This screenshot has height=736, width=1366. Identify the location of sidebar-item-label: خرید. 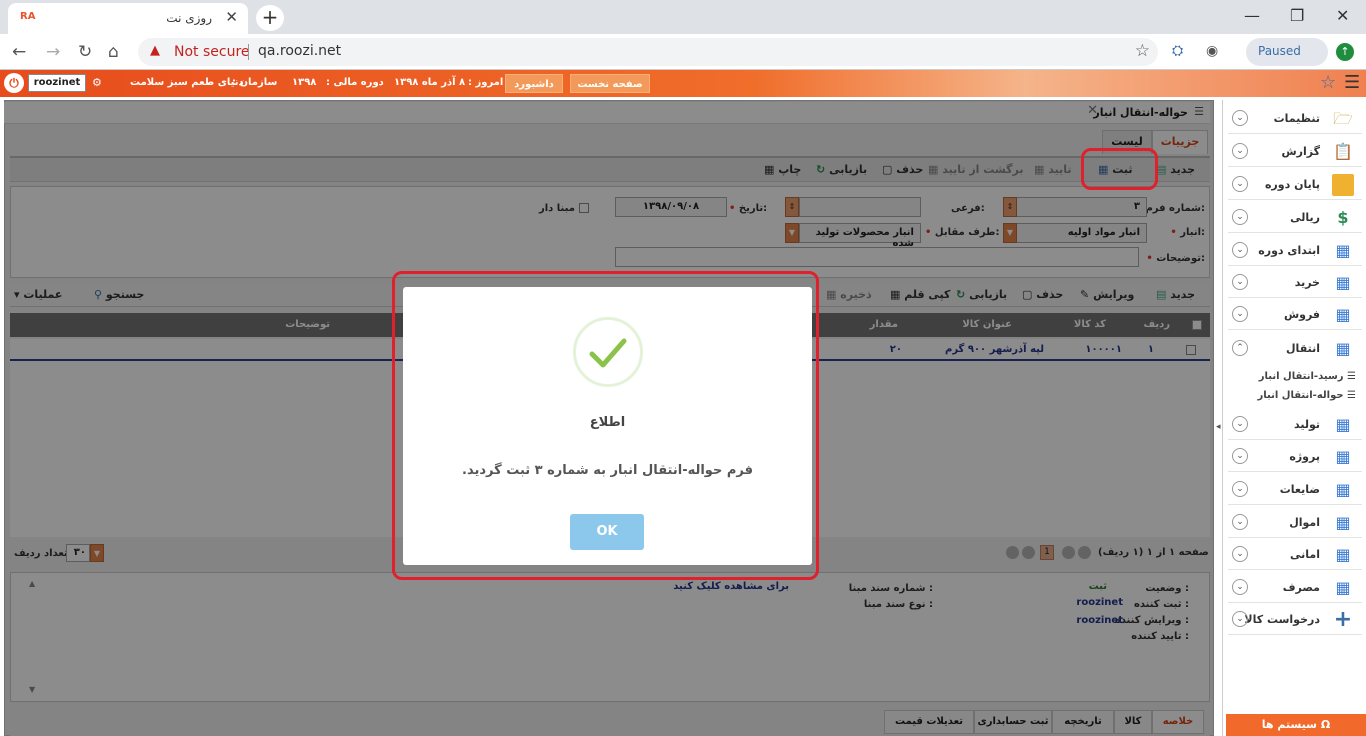
(1307, 282).